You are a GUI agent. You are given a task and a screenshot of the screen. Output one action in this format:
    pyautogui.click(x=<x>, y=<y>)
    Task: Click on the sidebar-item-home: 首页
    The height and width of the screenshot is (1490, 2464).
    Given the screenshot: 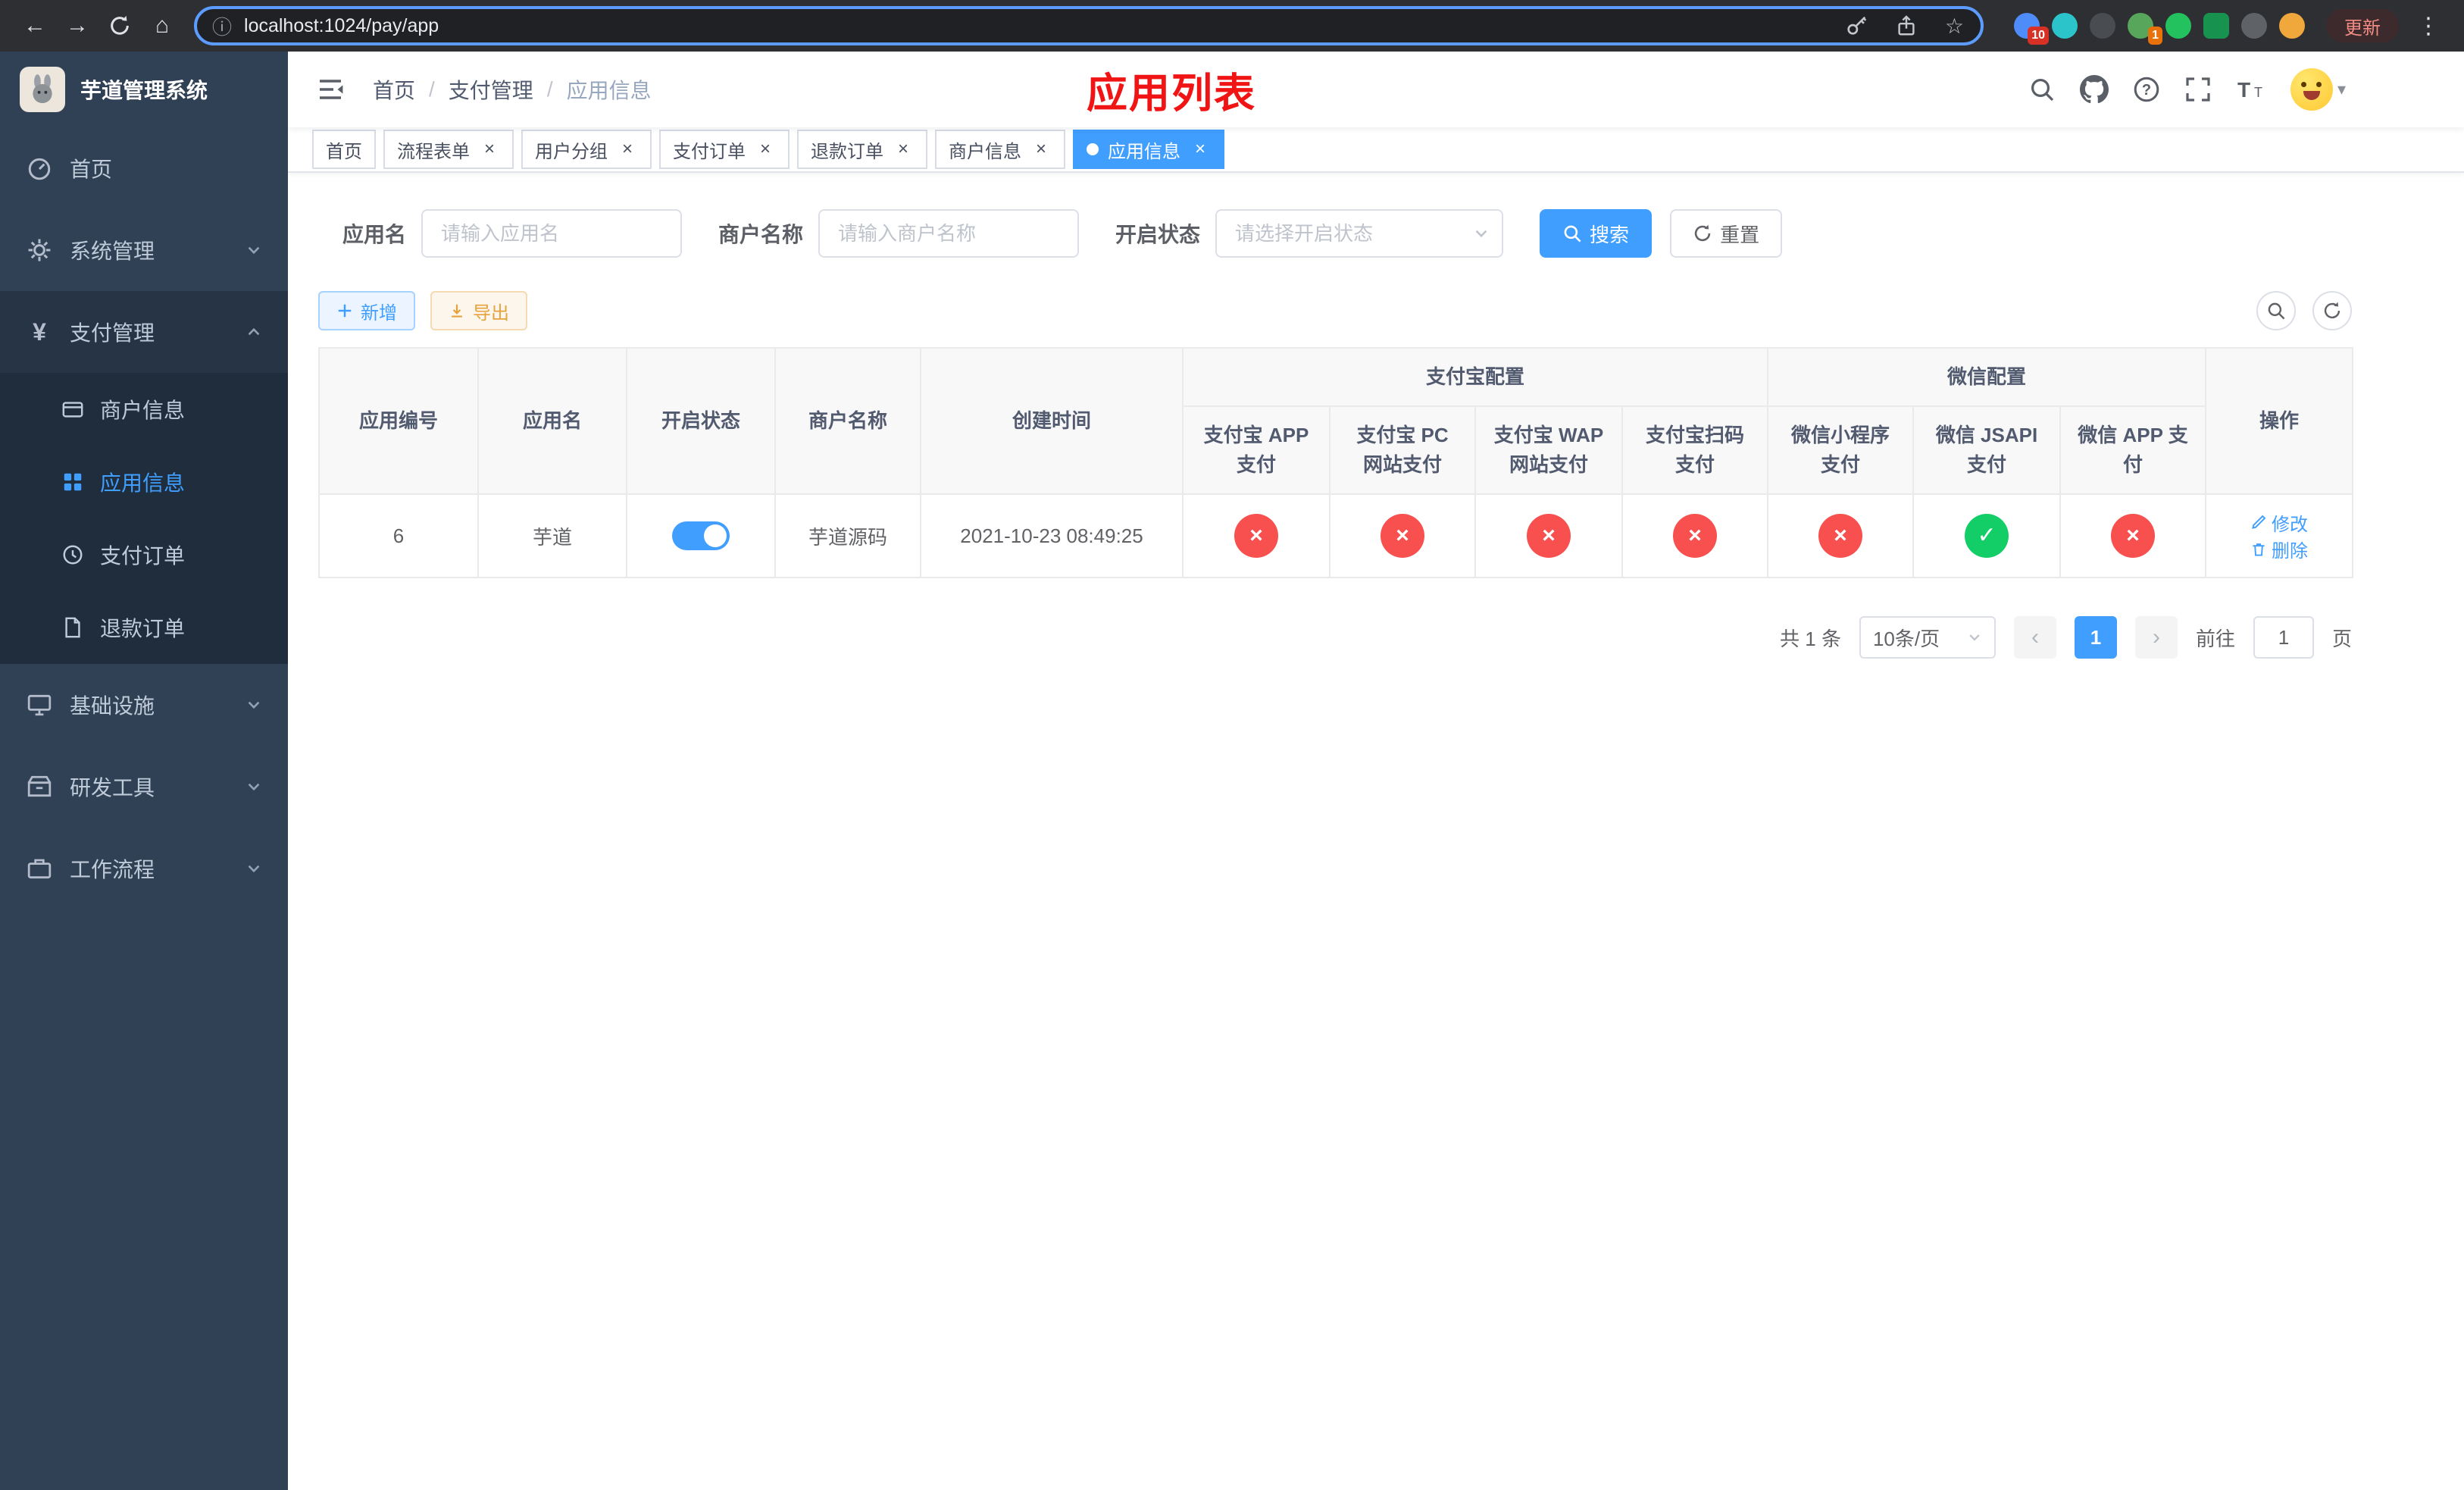 What is the action you would take?
    pyautogui.click(x=144, y=168)
    